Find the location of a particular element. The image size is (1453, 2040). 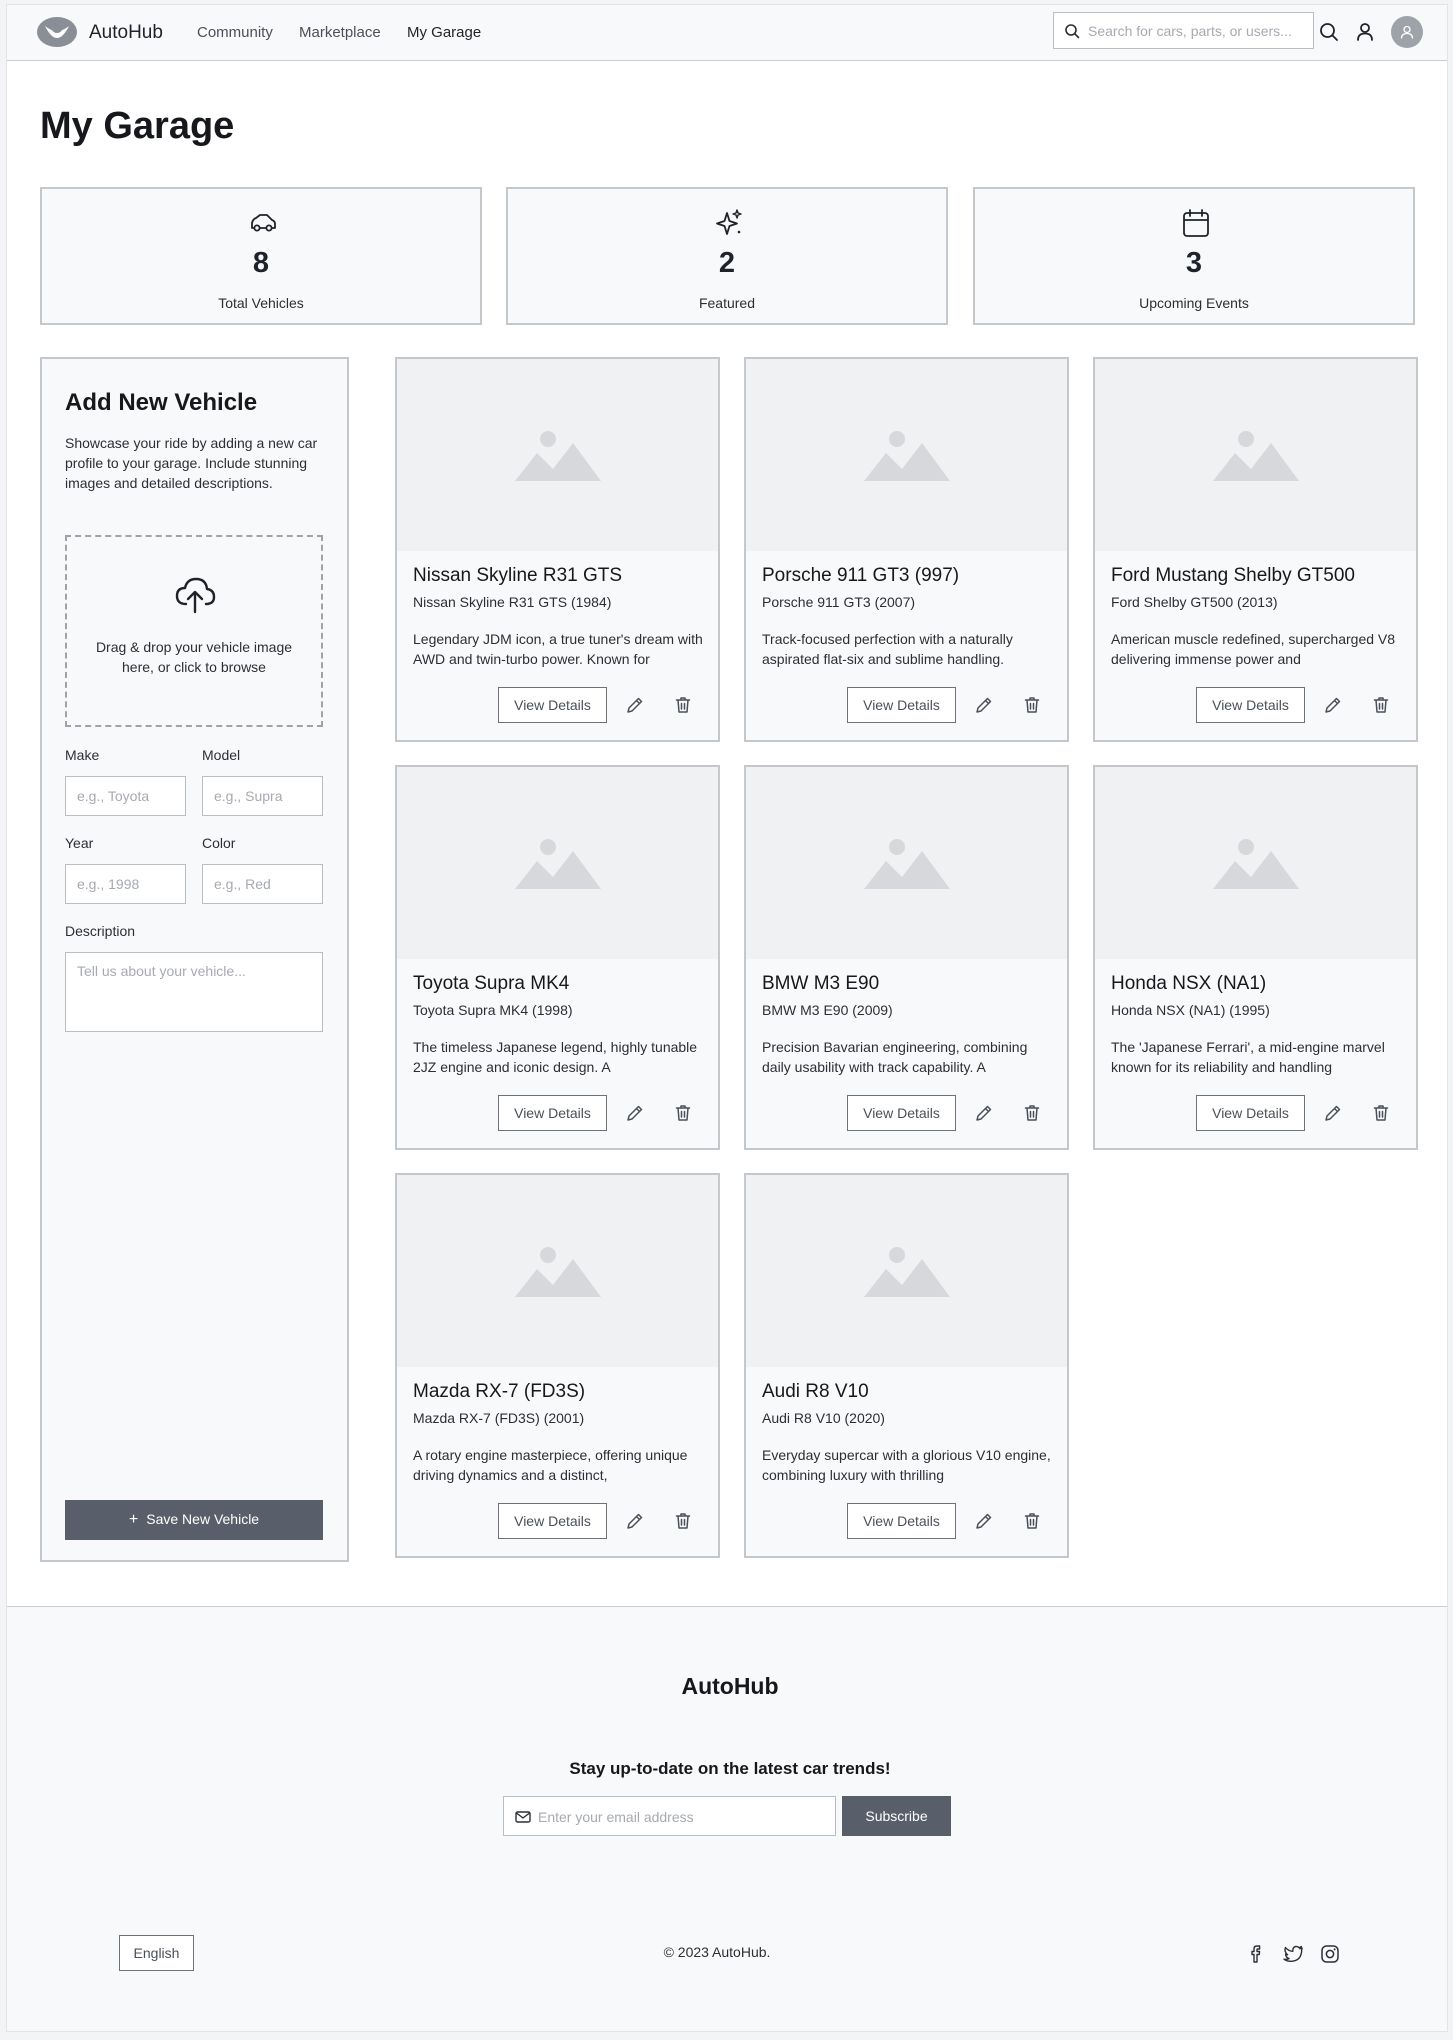

newsletter-email-field is located at coordinates (669, 1816).